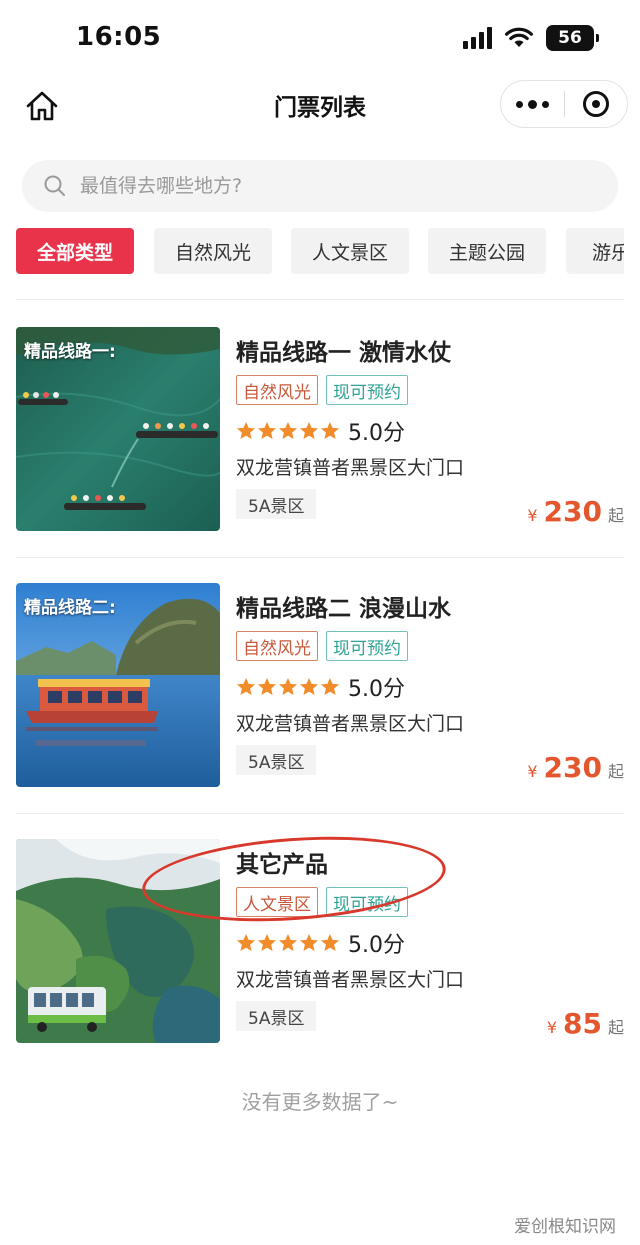 This screenshot has height=1245, width=640. I want to click on item-name: 精品线路一 激情水仗, so click(343, 350).